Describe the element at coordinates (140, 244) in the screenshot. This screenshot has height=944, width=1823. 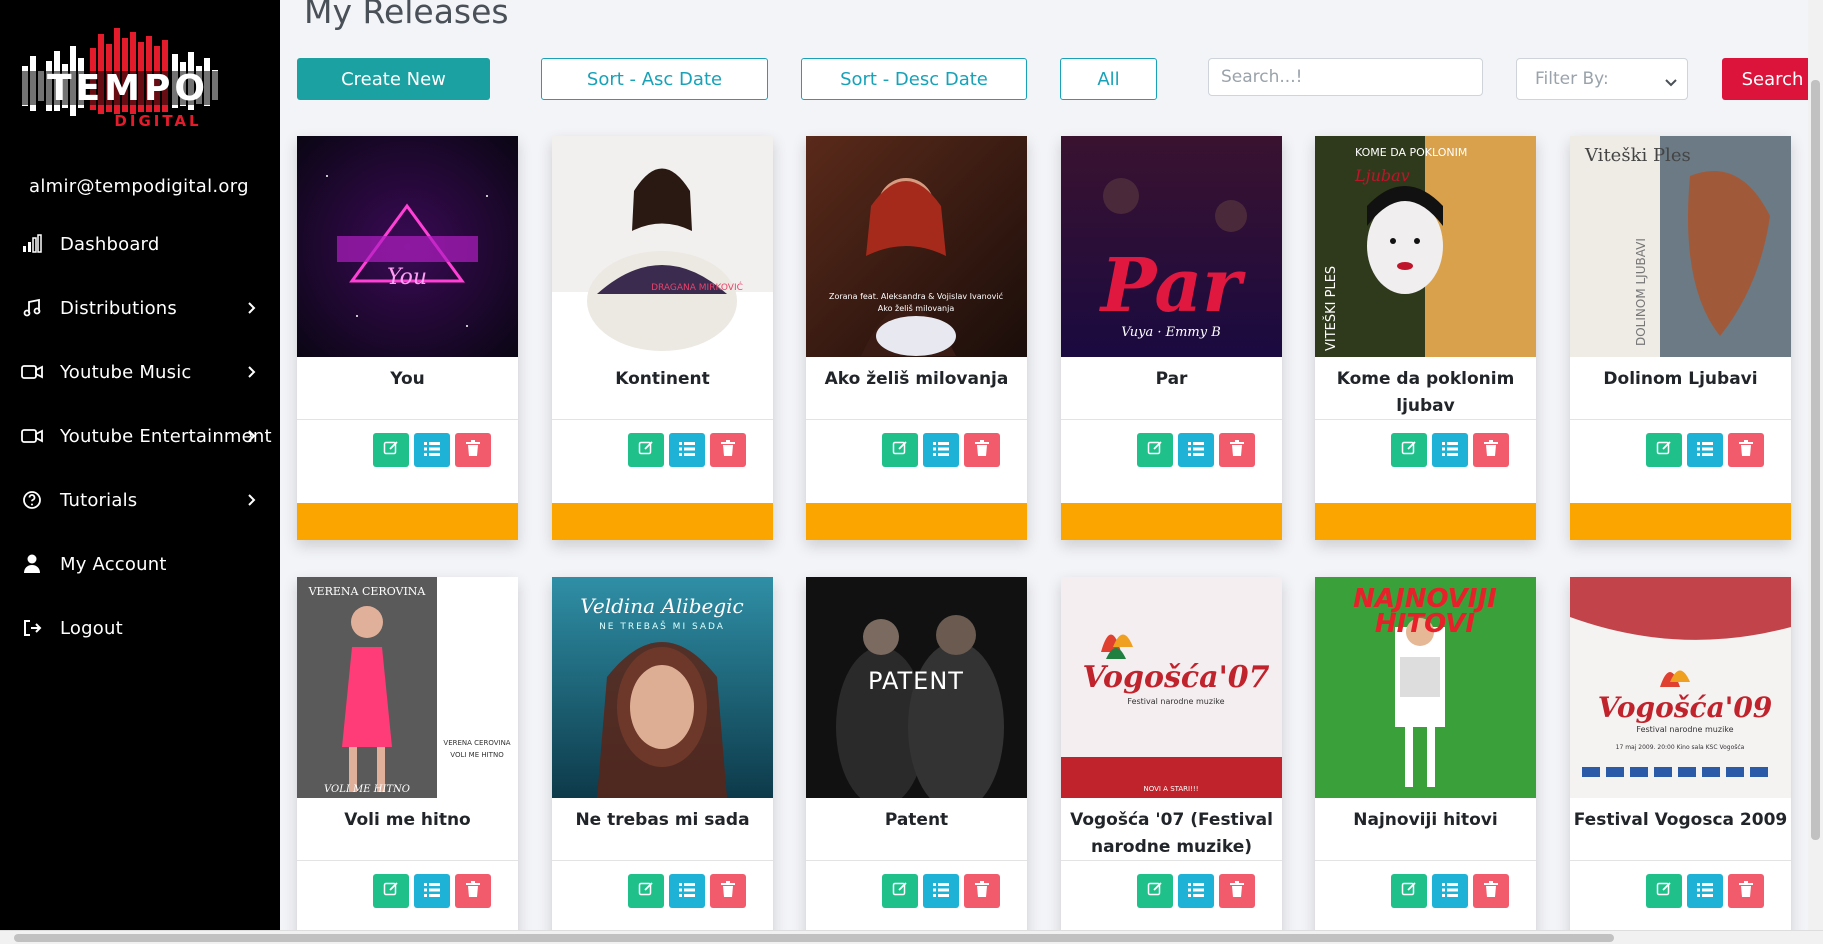
I see `sidebar-item-dashboard: Dashboard` at that location.